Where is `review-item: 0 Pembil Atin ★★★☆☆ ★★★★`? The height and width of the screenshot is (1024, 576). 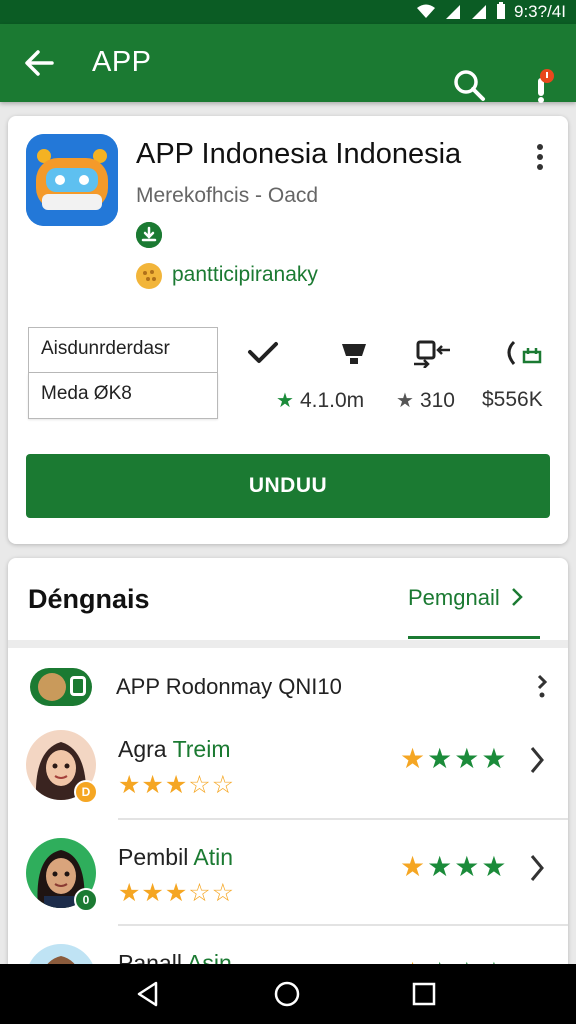 review-item: 0 Pembil Atin ★★★☆☆ ★★★★ is located at coordinates (288, 883).